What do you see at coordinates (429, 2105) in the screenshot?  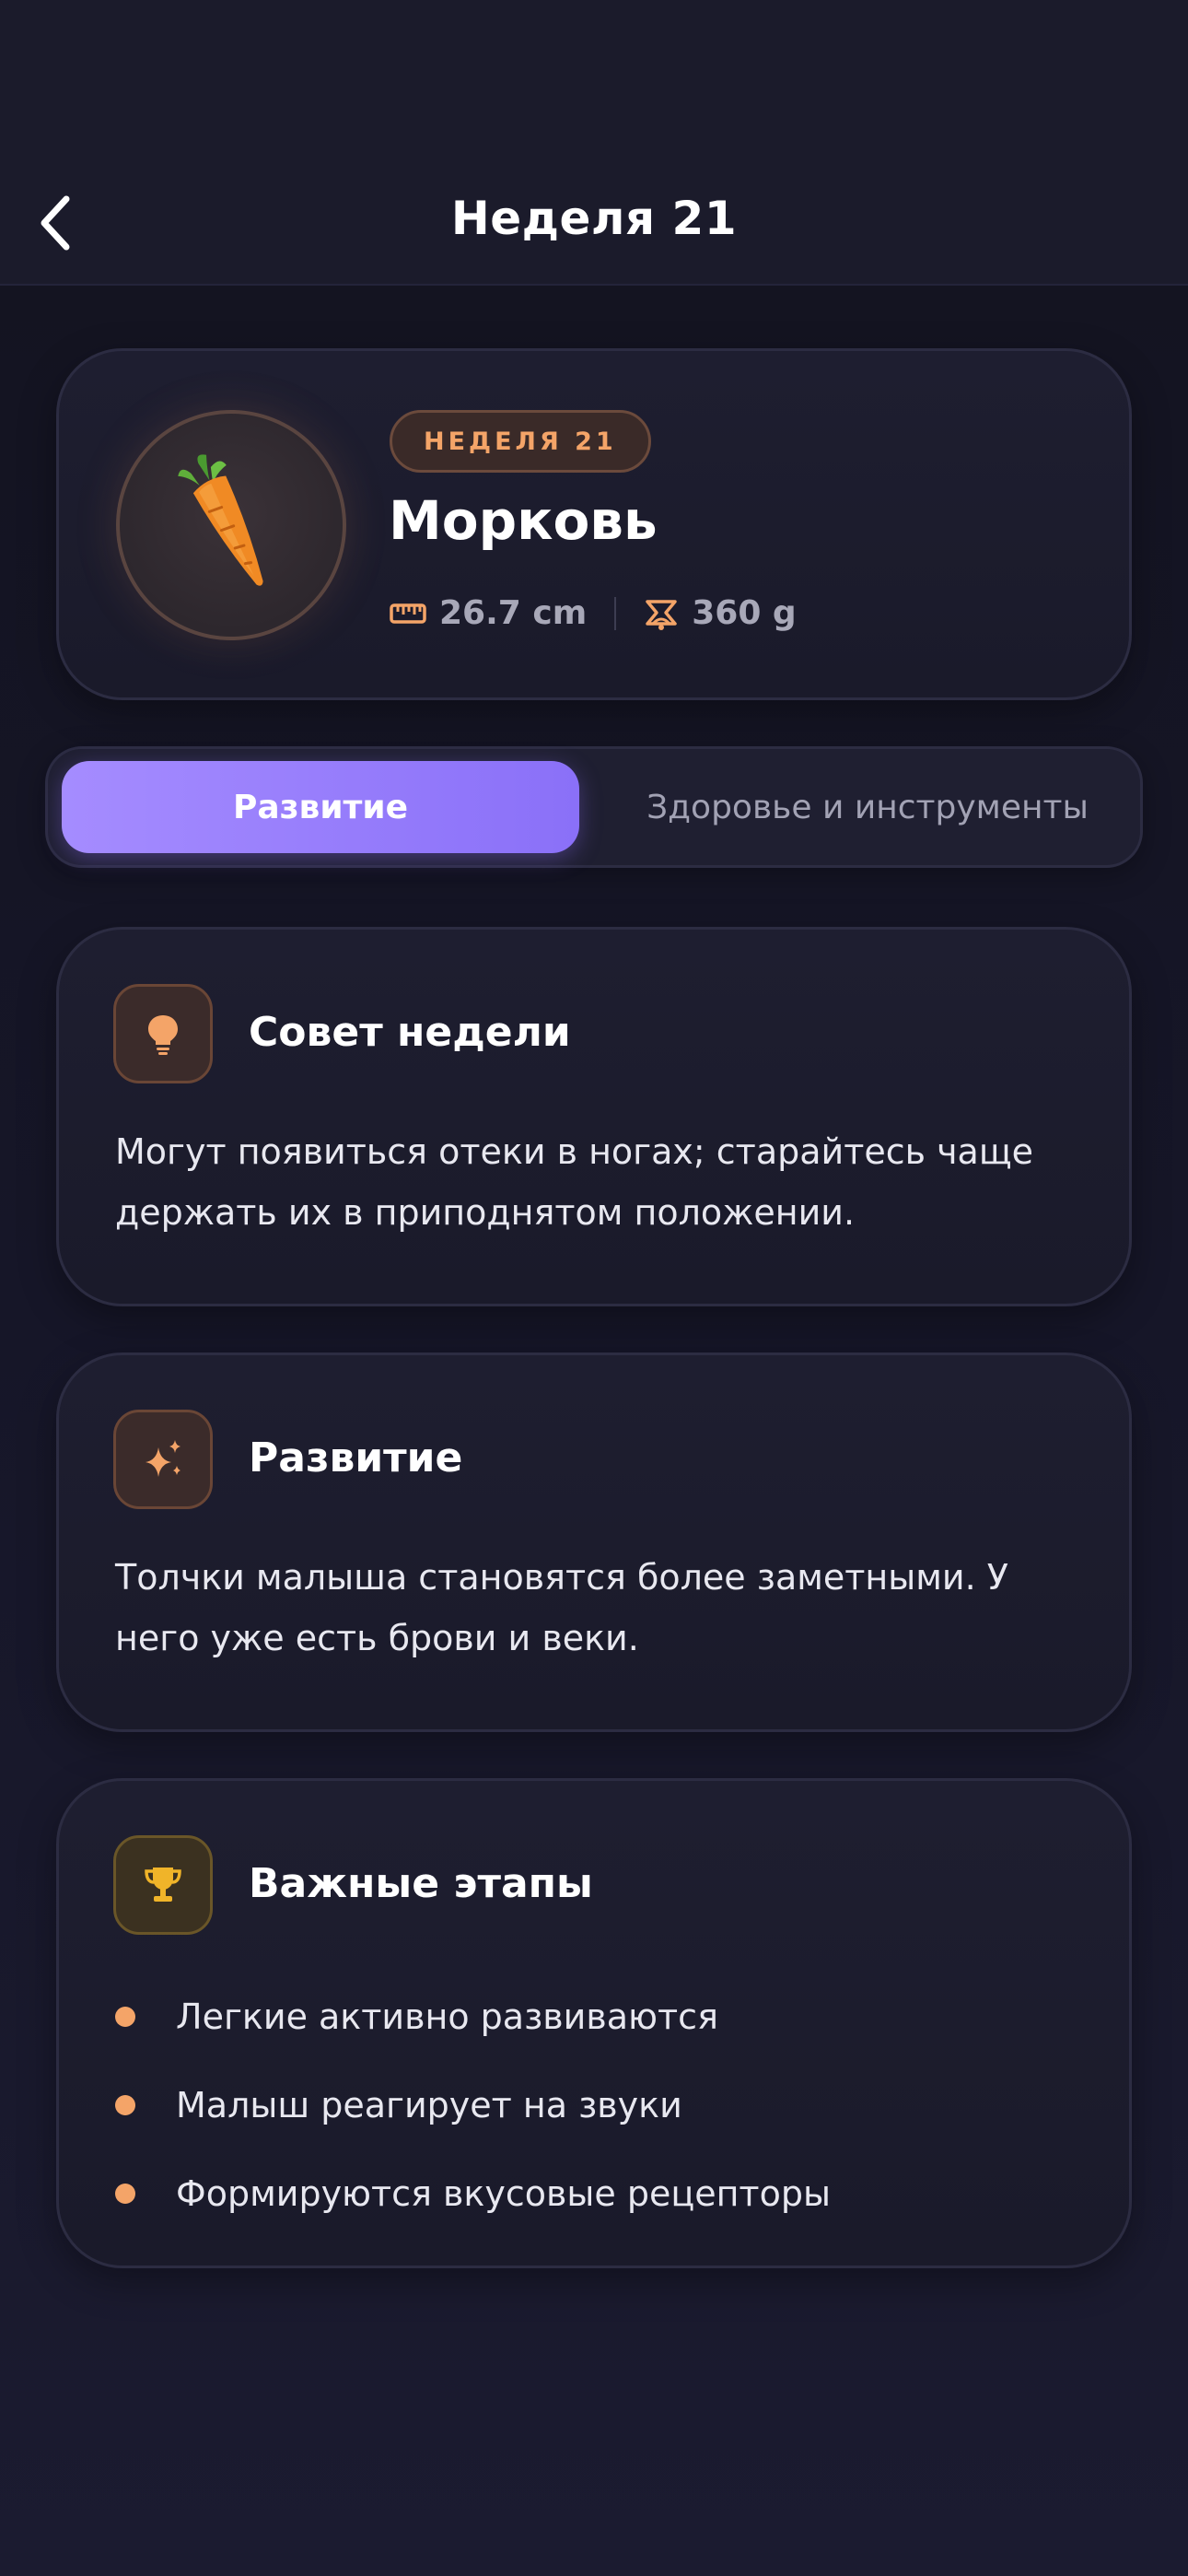 I see `milestone-text: Малыш реагирует на звуки` at bounding box center [429, 2105].